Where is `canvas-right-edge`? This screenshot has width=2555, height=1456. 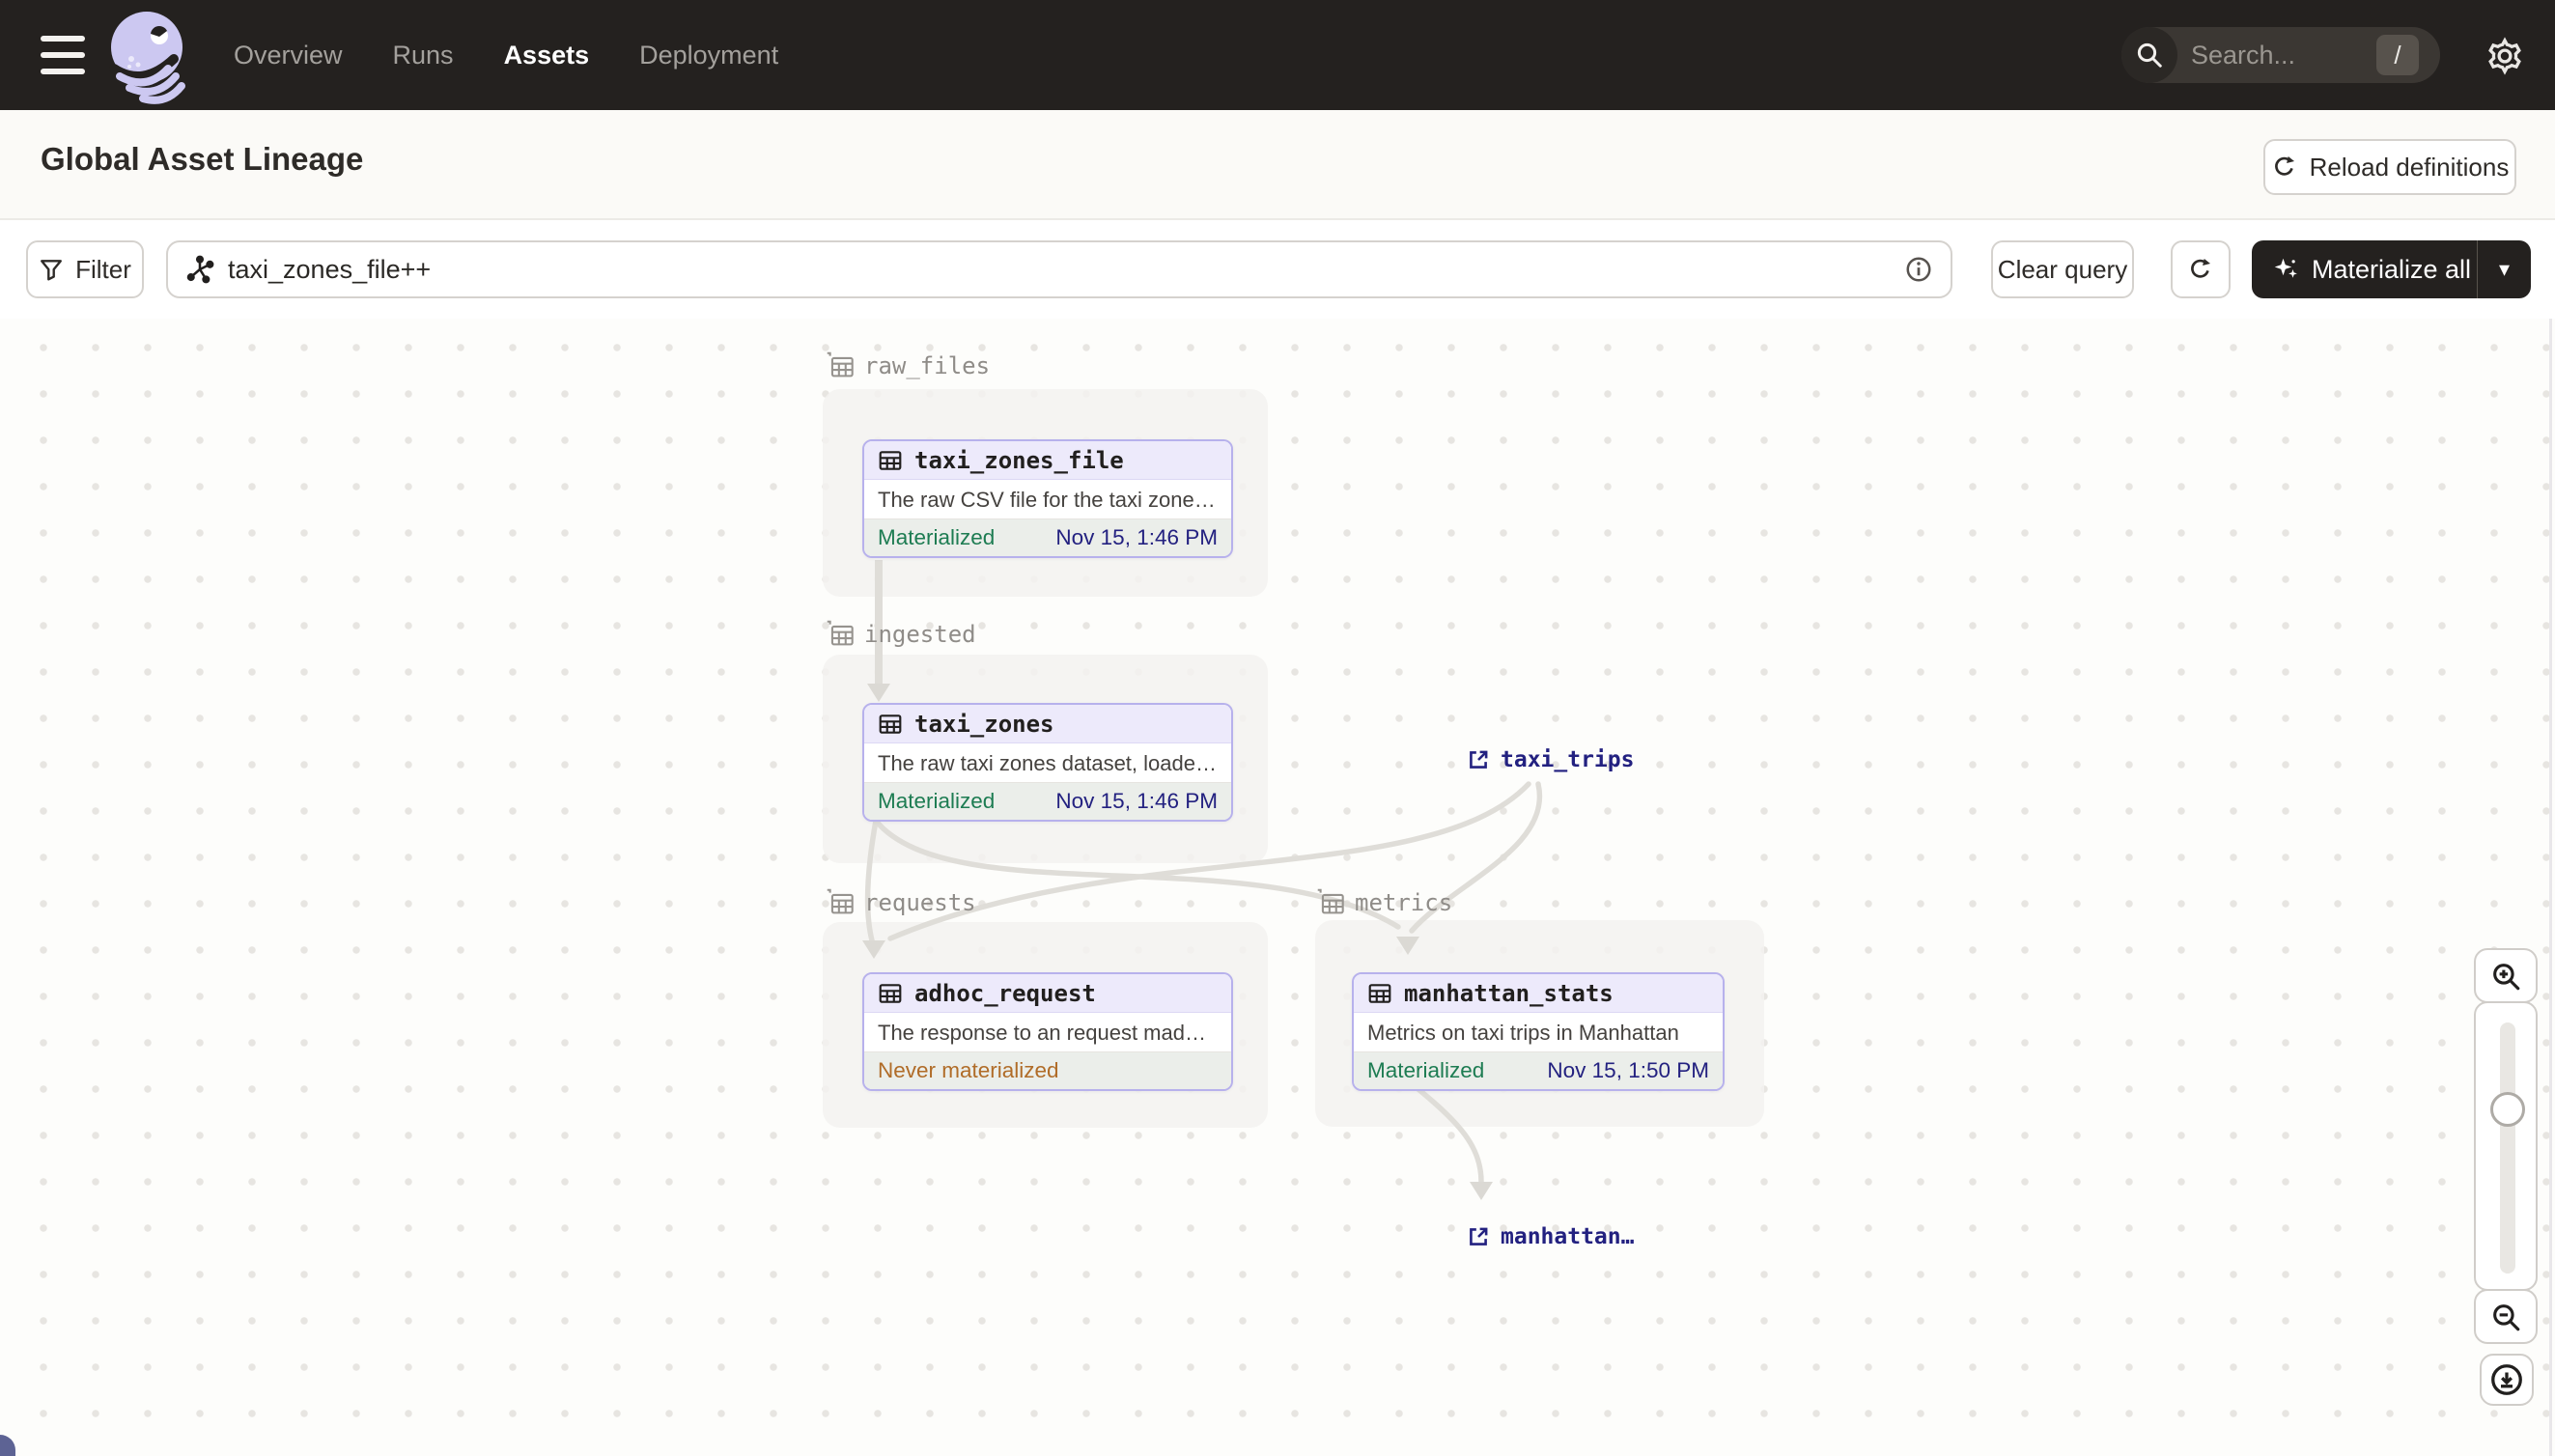 canvas-right-edge is located at coordinates (2550, 888).